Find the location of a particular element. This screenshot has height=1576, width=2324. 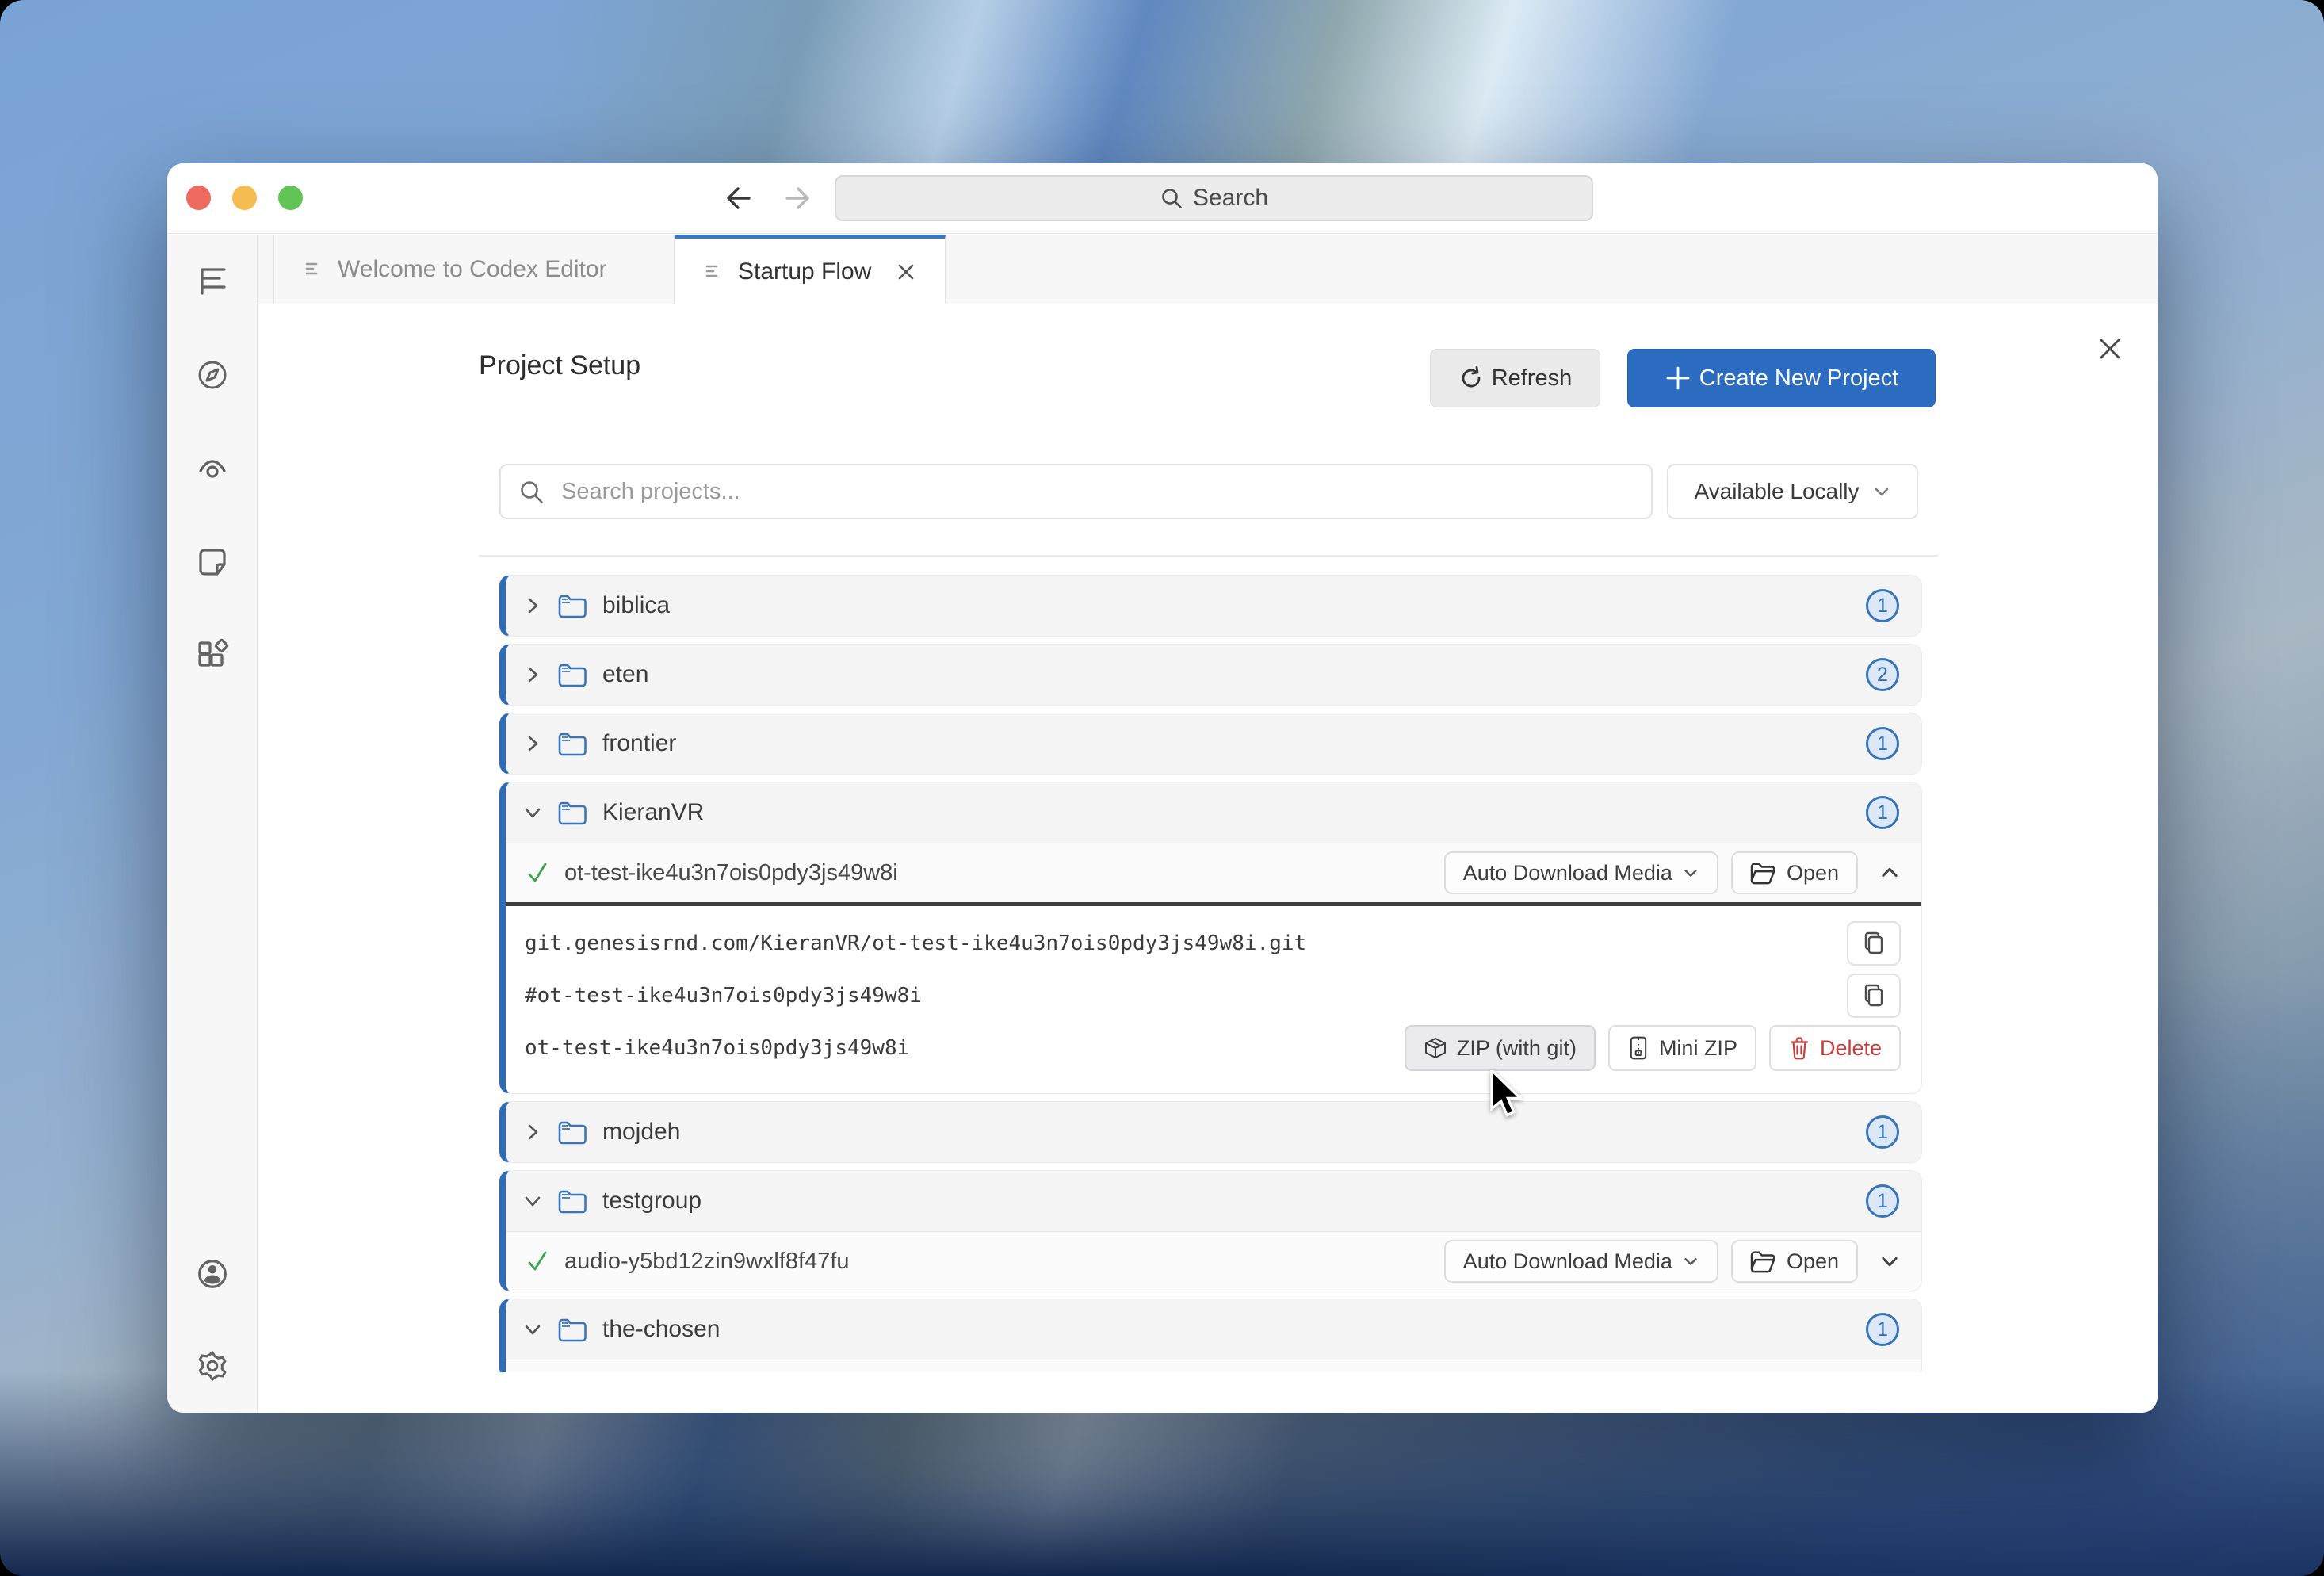

sticky-note-icon is located at coordinates (212, 562).